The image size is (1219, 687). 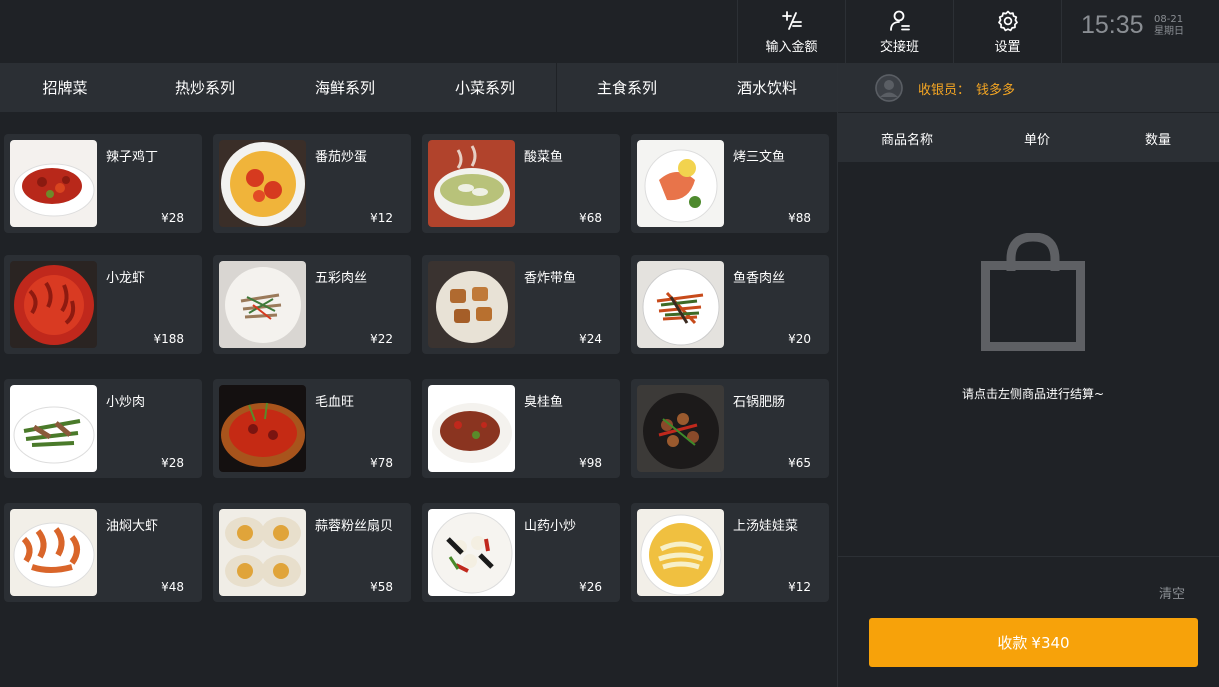 What do you see at coordinates (590, 218) in the screenshot?
I see `product-price: ¥68` at bounding box center [590, 218].